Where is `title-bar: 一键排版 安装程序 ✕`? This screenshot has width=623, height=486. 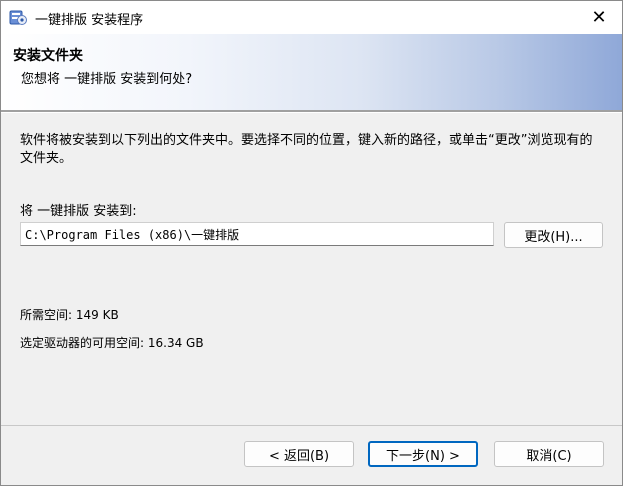
title-bar: 一键排版 安装程序 ✕ is located at coordinates (311, 17).